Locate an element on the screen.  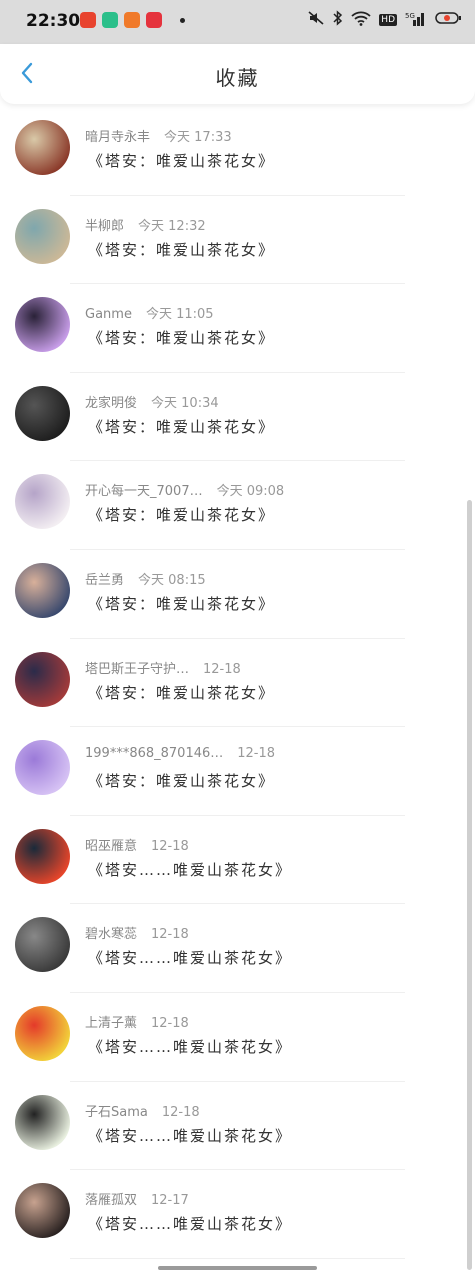
battery-icon is located at coordinates (449, 20).